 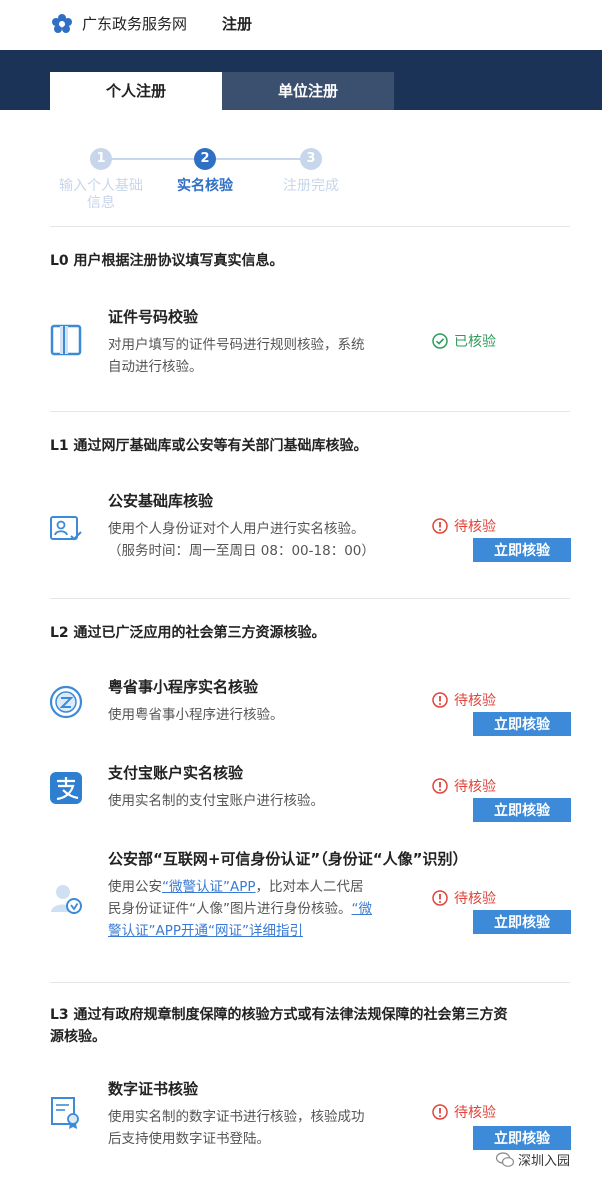 I want to click on level-heading-l2: L2 通过已广泛应用的社会第三方资源核验。, so click(x=188, y=633).